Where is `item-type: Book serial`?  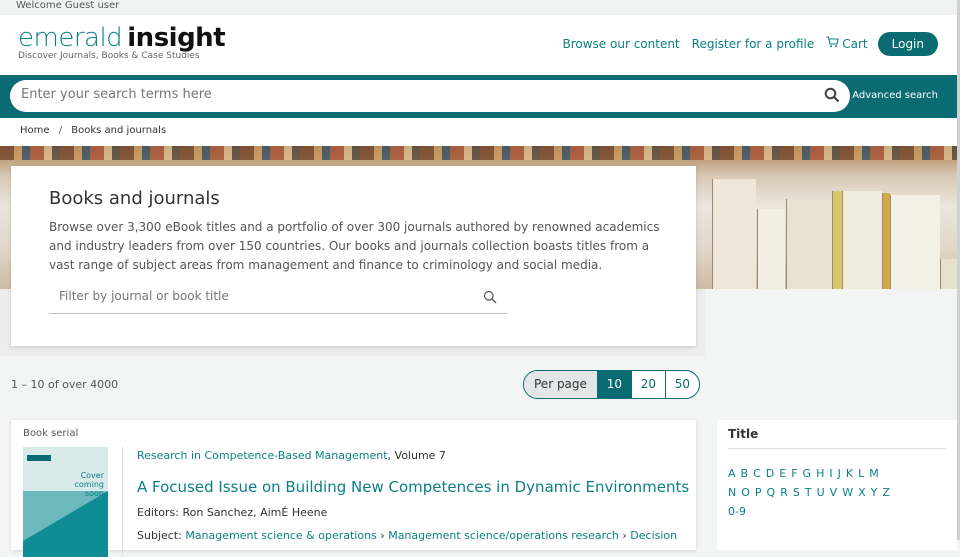
item-type: Book serial is located at coordinates (51, 433).